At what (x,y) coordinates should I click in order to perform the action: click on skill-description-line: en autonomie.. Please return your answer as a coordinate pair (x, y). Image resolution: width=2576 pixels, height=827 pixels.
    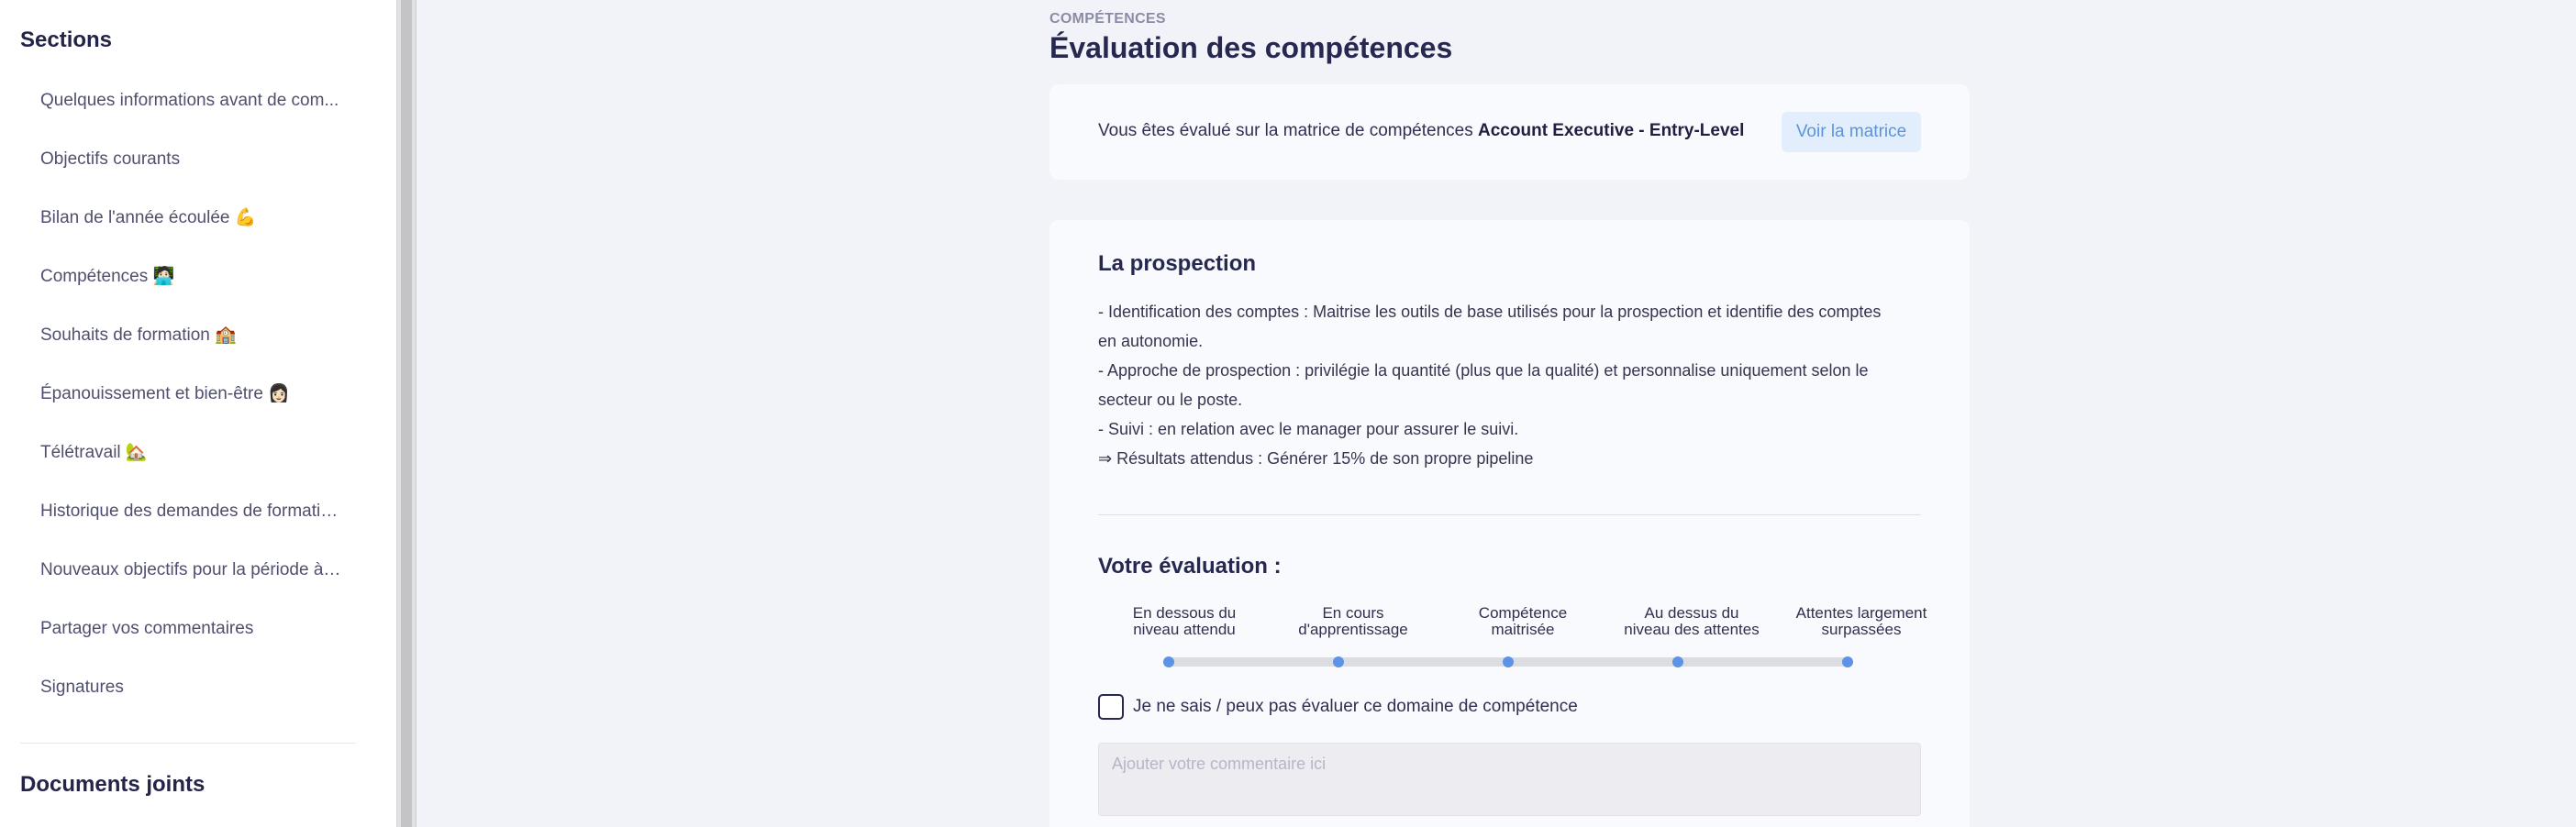
    Looking at the image, I should click on (1151, 341).